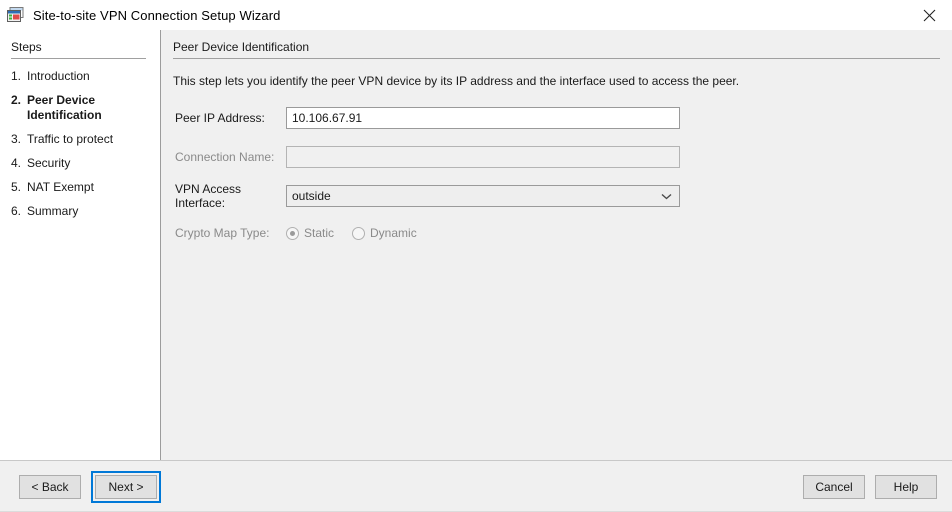 This screenshot has width=952, height=512. What do you see at coordinates (16, 100) in the screenshot?
I see `step-number: 2.` at bounding box center [16, 100].